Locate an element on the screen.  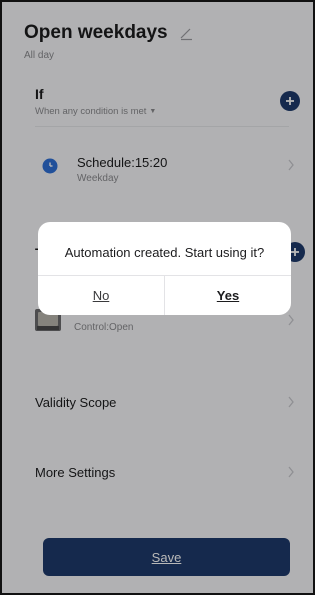
dialog-message: Automation created. Start using it? is located at coordinates (164, 252).